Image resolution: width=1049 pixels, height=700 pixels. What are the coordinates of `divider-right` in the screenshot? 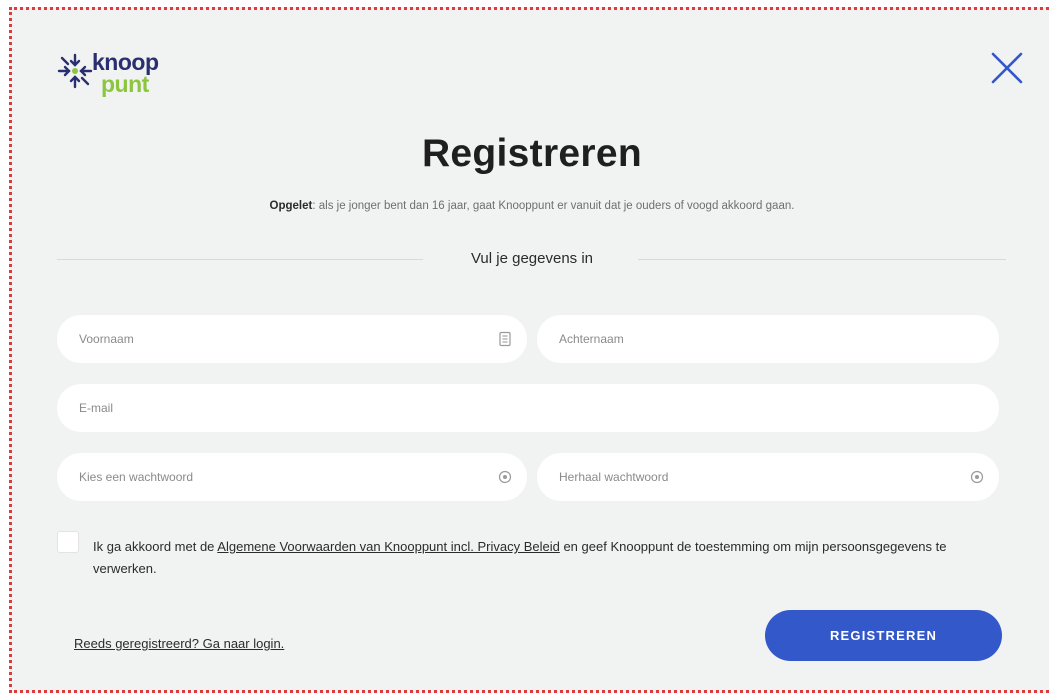 It's located at (822, 259).